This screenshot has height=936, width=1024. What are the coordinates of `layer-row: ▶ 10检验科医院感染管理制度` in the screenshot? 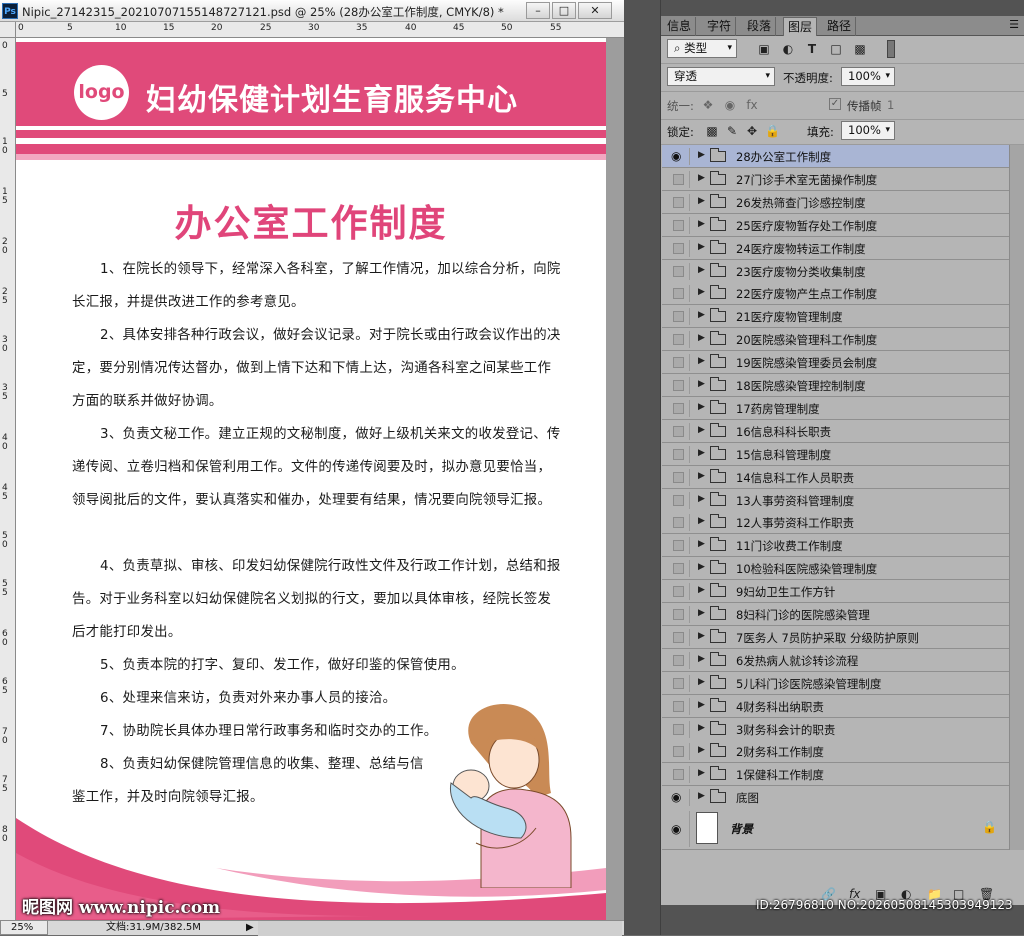 It's located at (835, 568).